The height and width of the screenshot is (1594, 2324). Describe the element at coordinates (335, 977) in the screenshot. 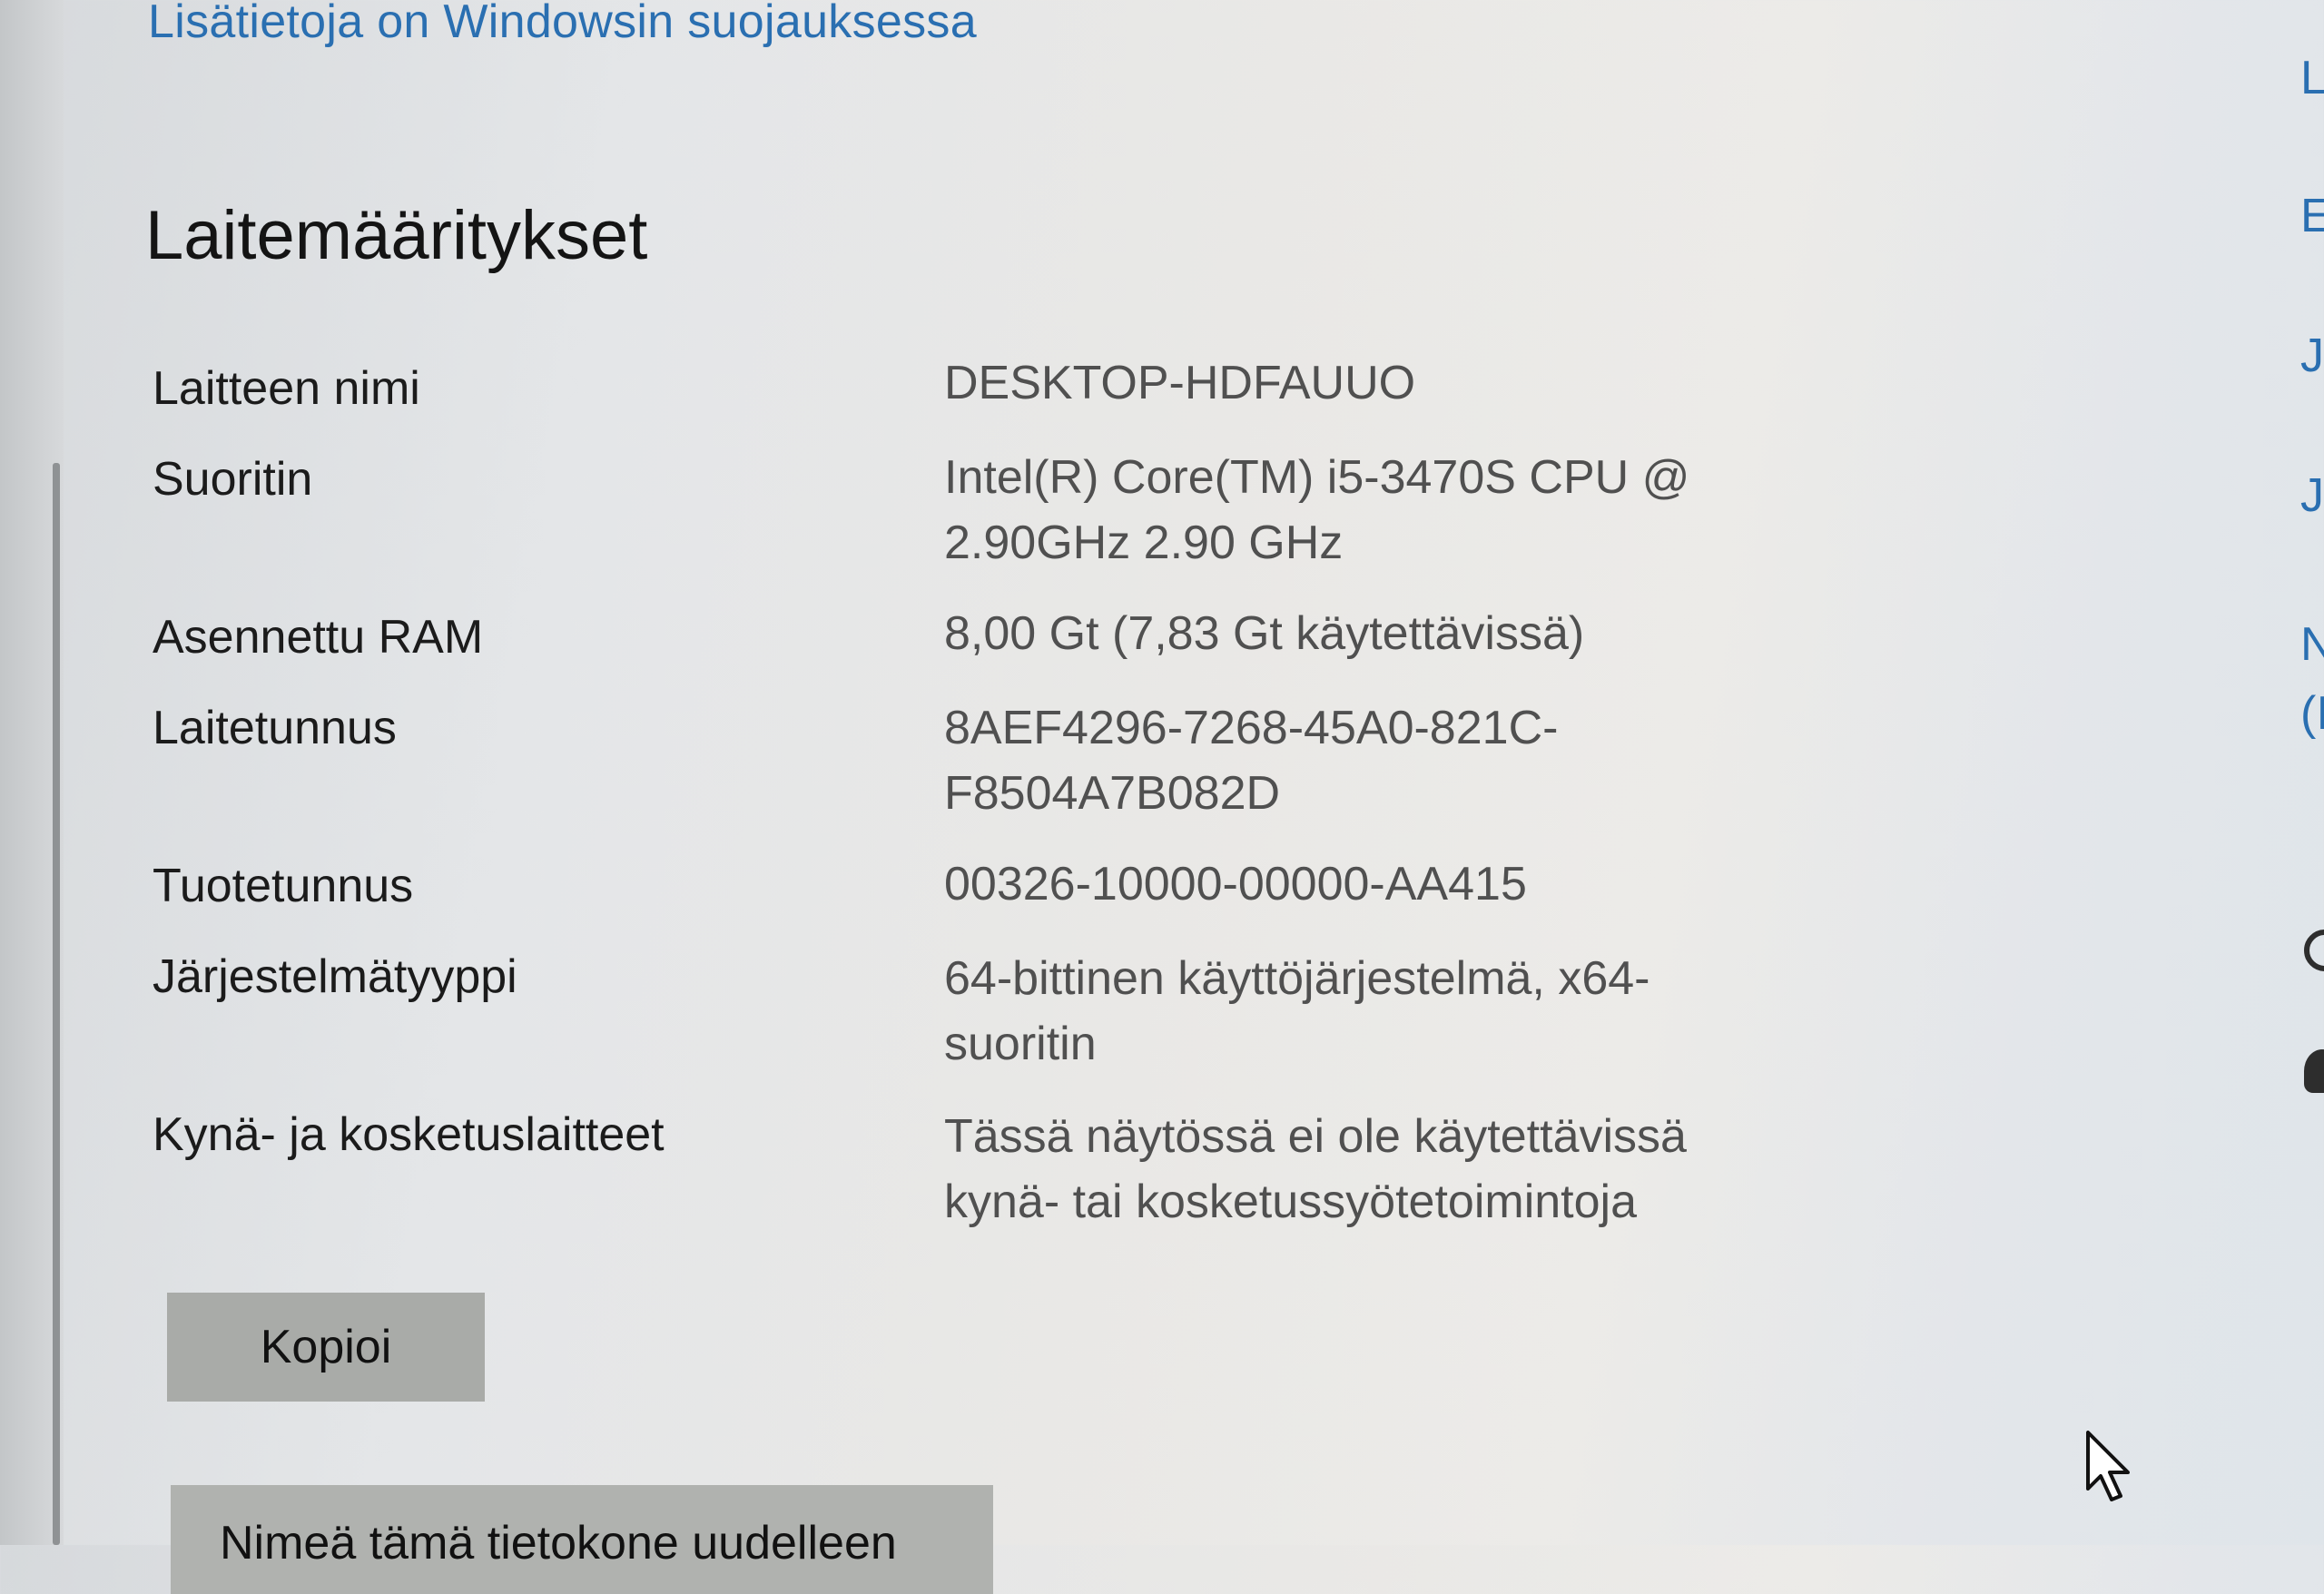

I see `spec-label-system-type: Järjestelmätyyppi` at that location.